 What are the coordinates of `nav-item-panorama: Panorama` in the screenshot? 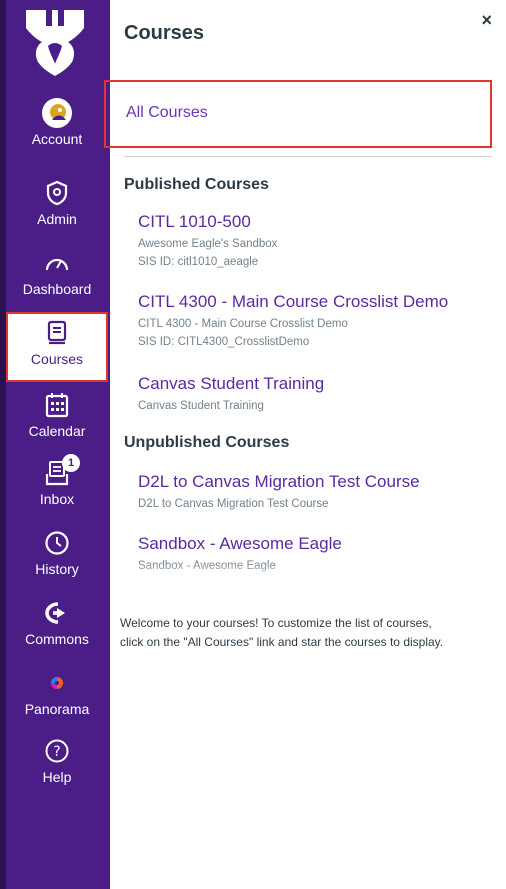 It's located at (57, 700).